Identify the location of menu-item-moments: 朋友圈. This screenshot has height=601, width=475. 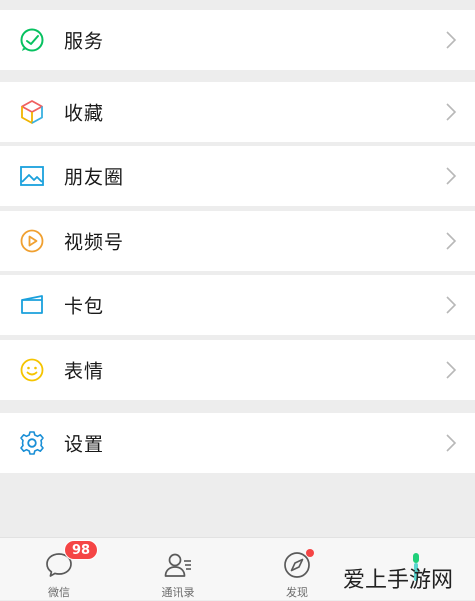
(237, 176).